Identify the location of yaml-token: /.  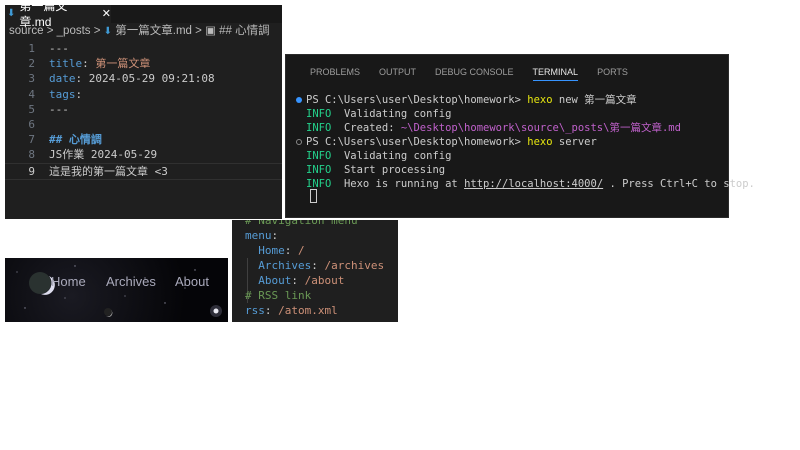
(301, 250).